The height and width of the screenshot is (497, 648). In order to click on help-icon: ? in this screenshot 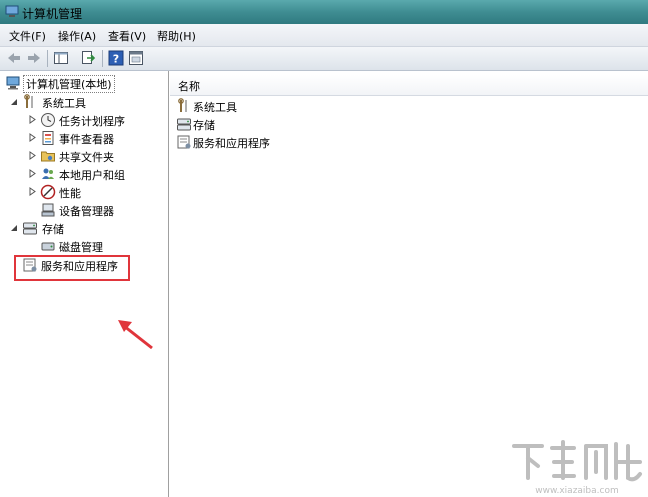, I will do `click(116, 58)`.